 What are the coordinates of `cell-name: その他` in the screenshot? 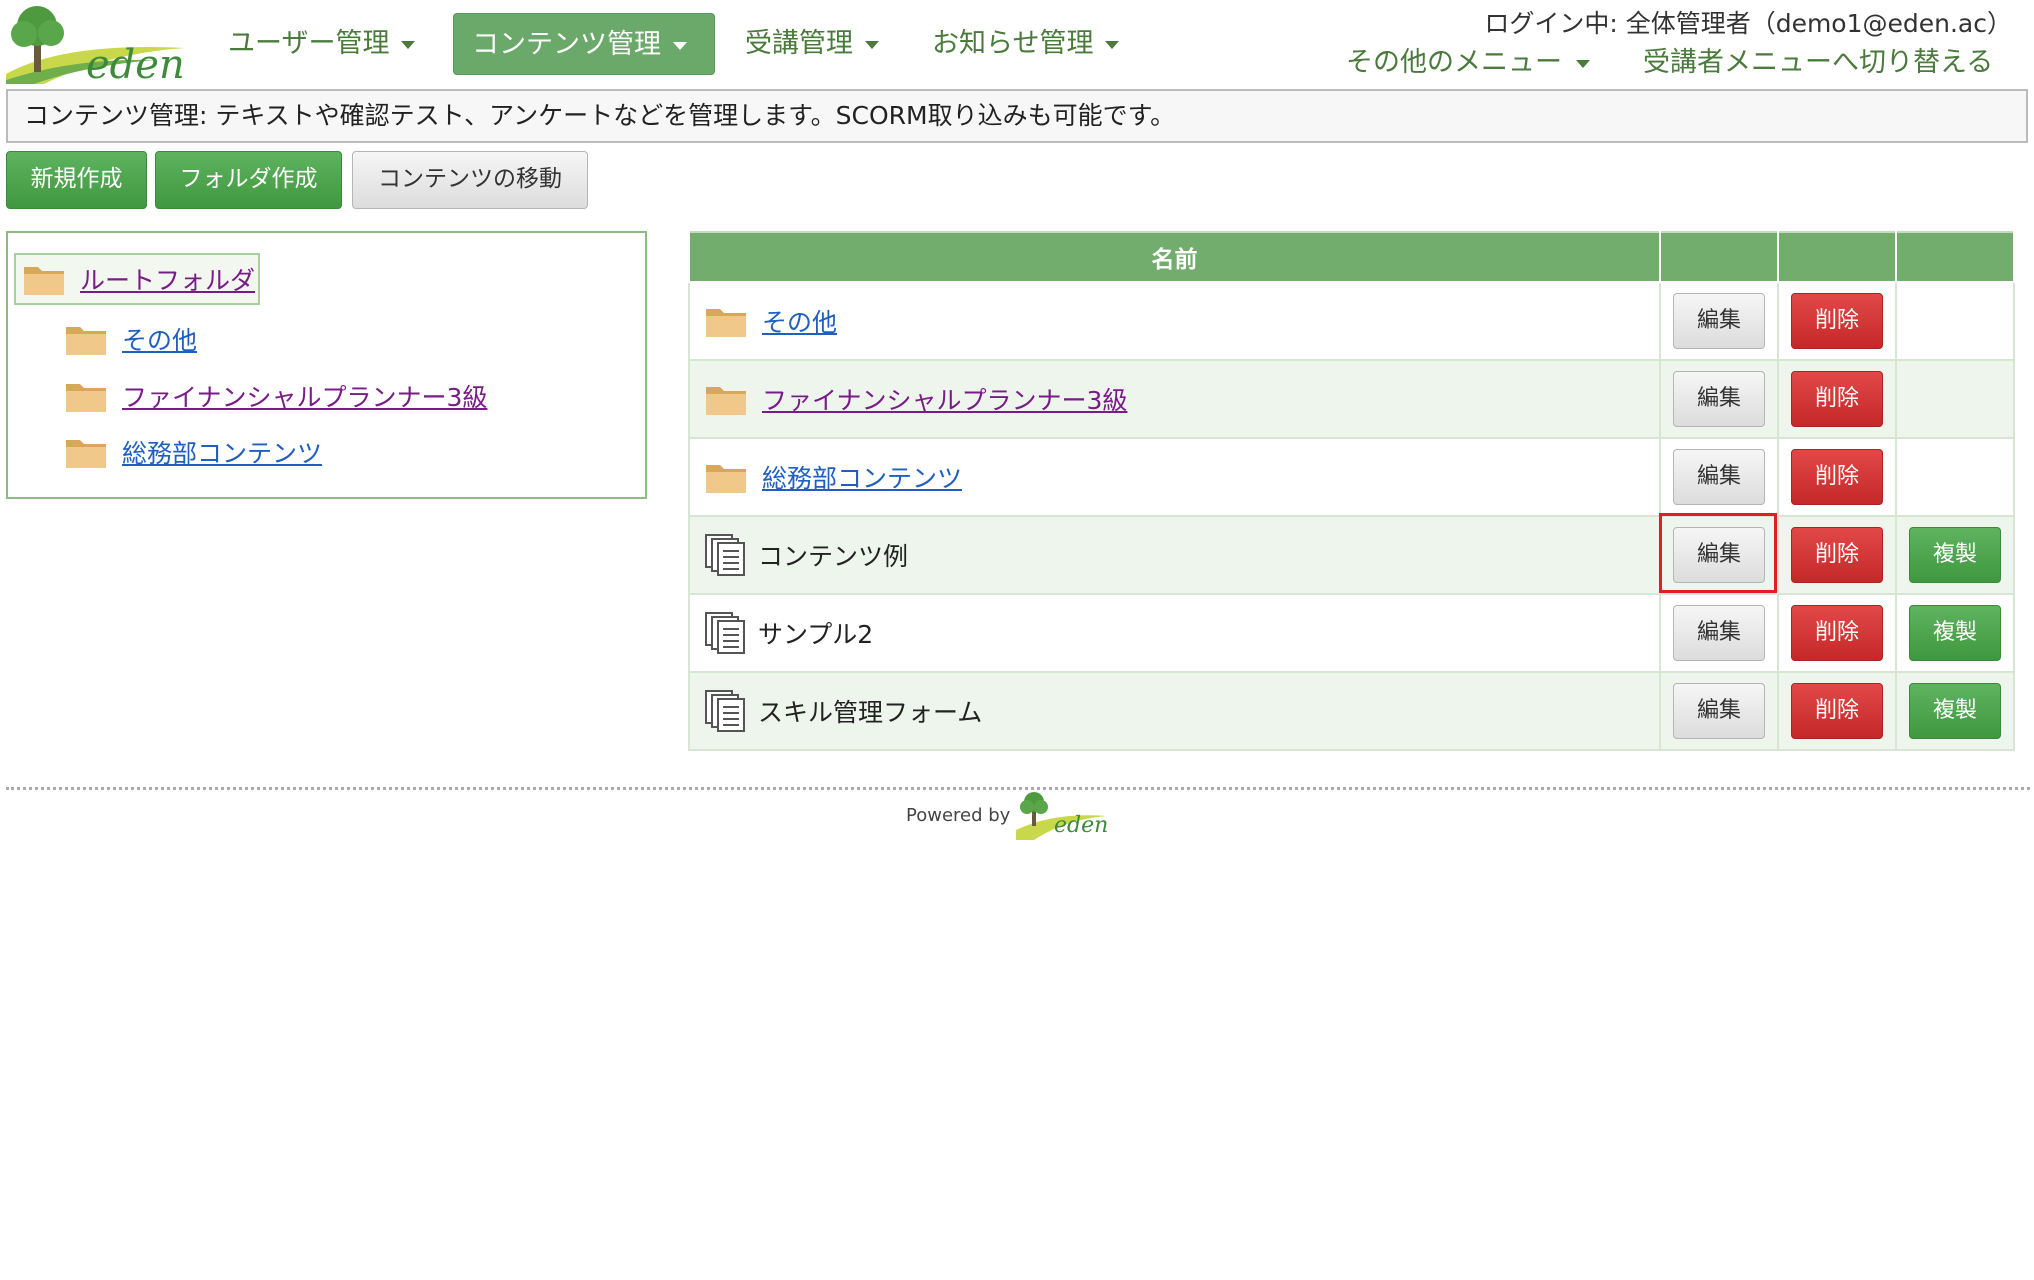 It's located at (1174, 321).